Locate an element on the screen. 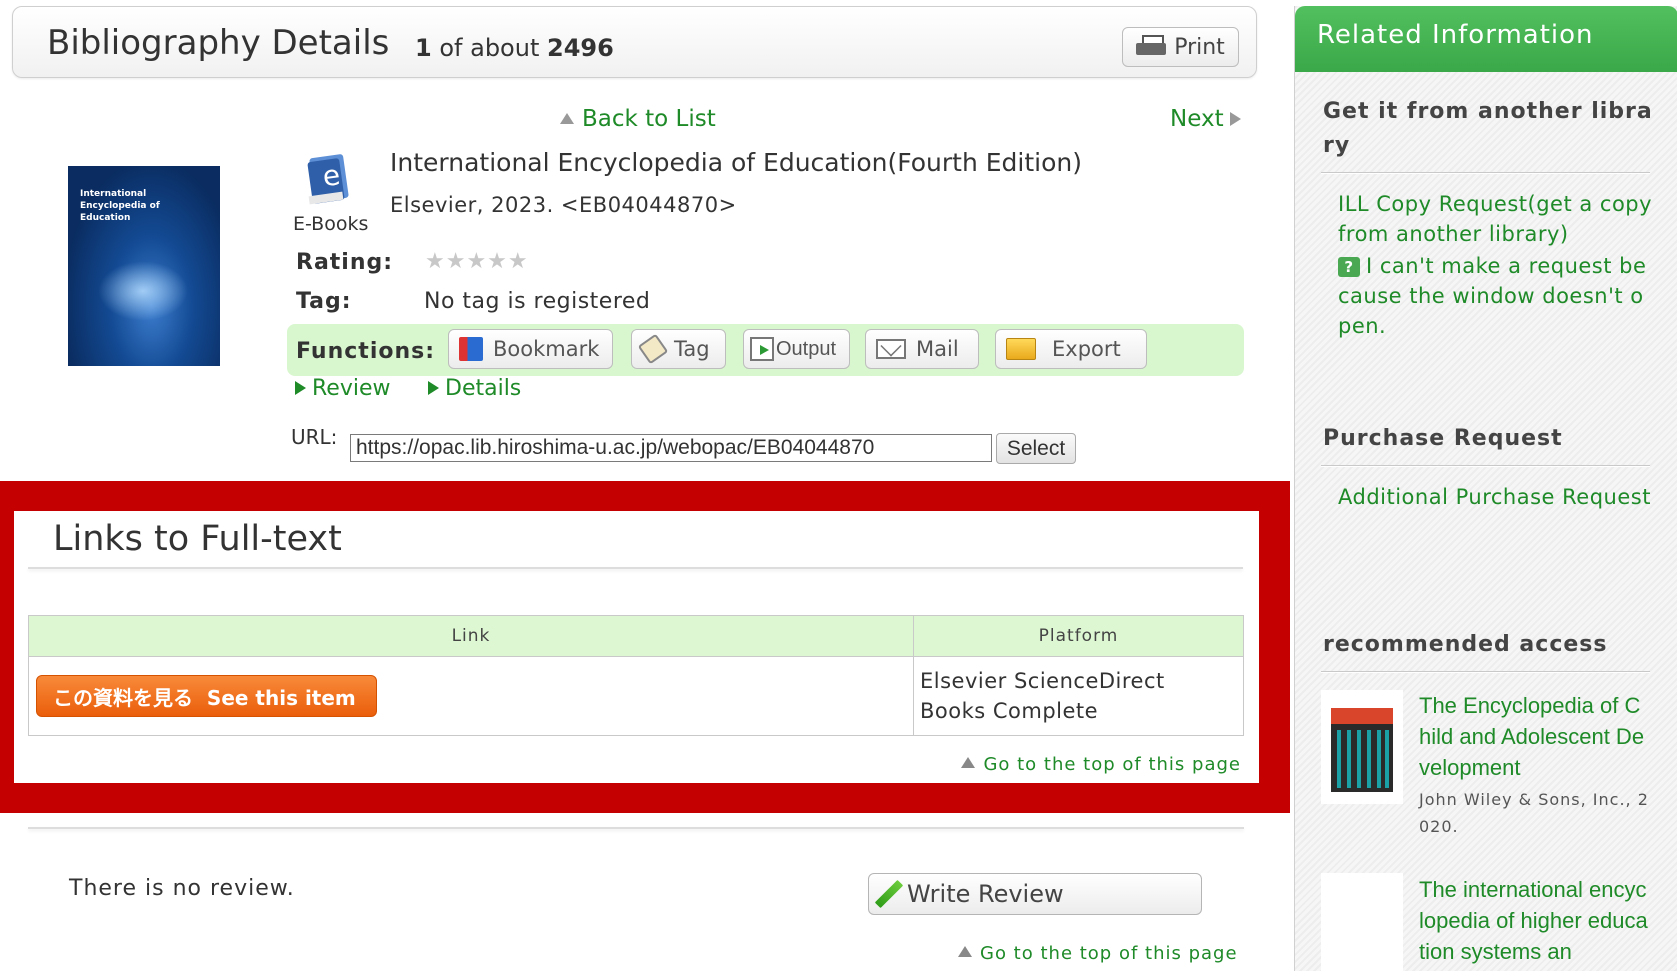 Image resolution: width=1677 pixels, height=971 pixels. book-set-image is located at coordinates (1362, 750).